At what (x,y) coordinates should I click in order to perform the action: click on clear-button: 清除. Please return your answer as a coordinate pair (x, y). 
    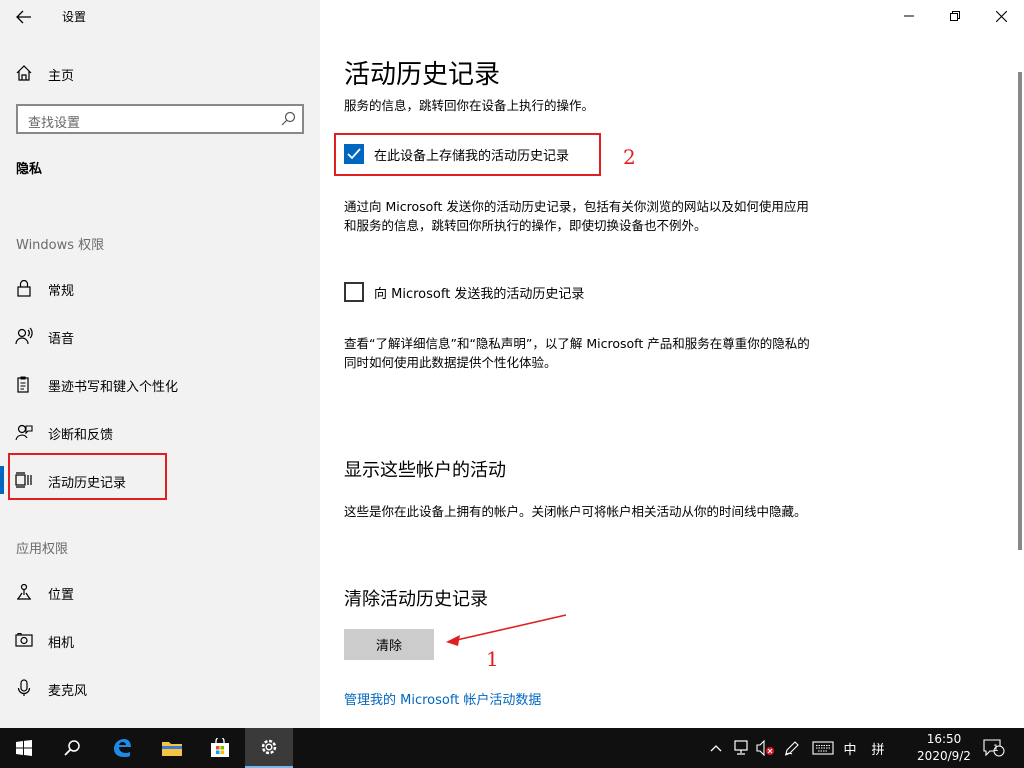
    Looking at the image, I should click on (389, 644).